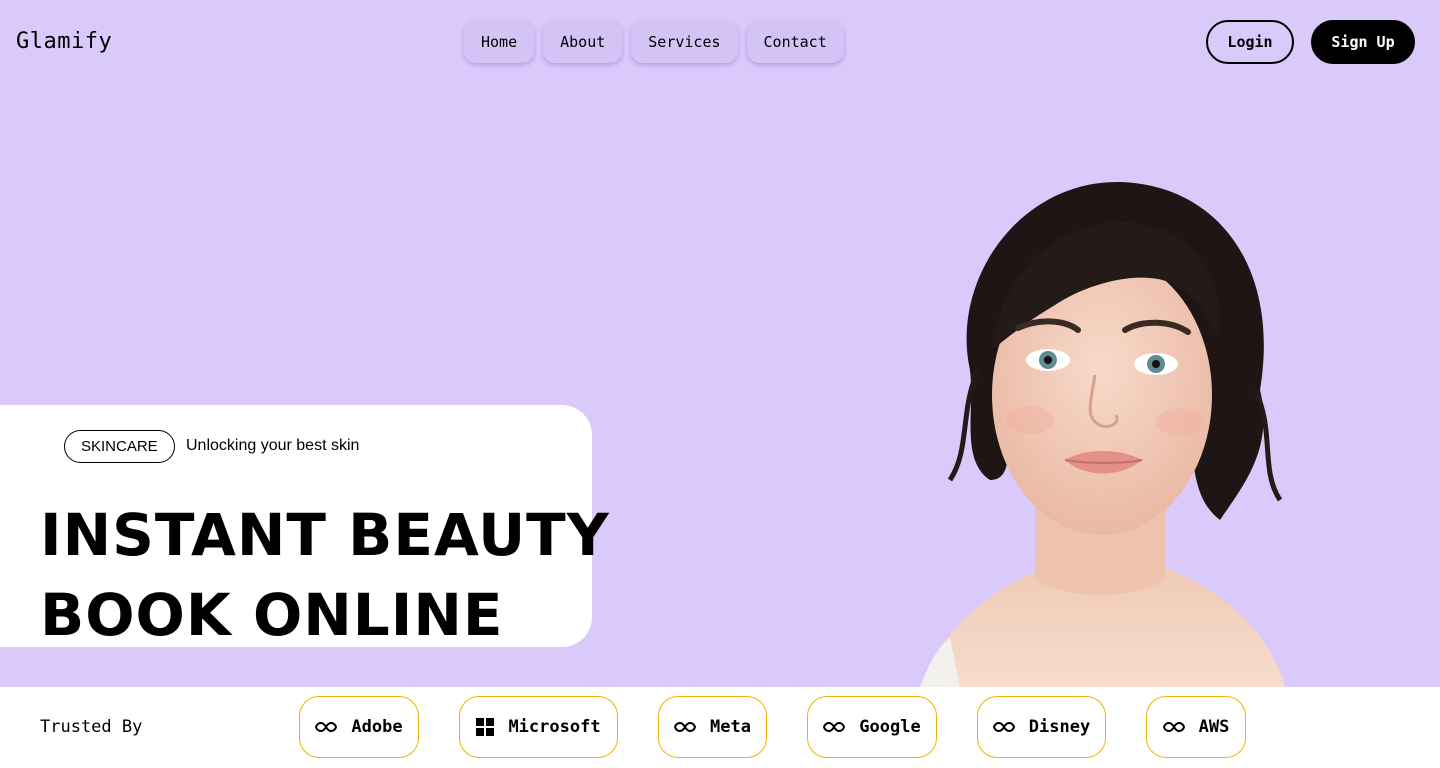  Describe the element at coordinates (1363, 42) in the screenshot. I see `signup-button: Sign Up` at that location.